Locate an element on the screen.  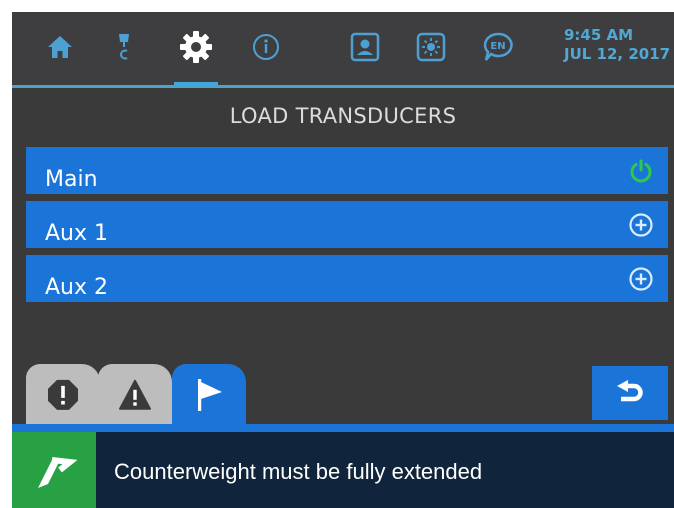
header-divider is located at coordinates (343, 86).